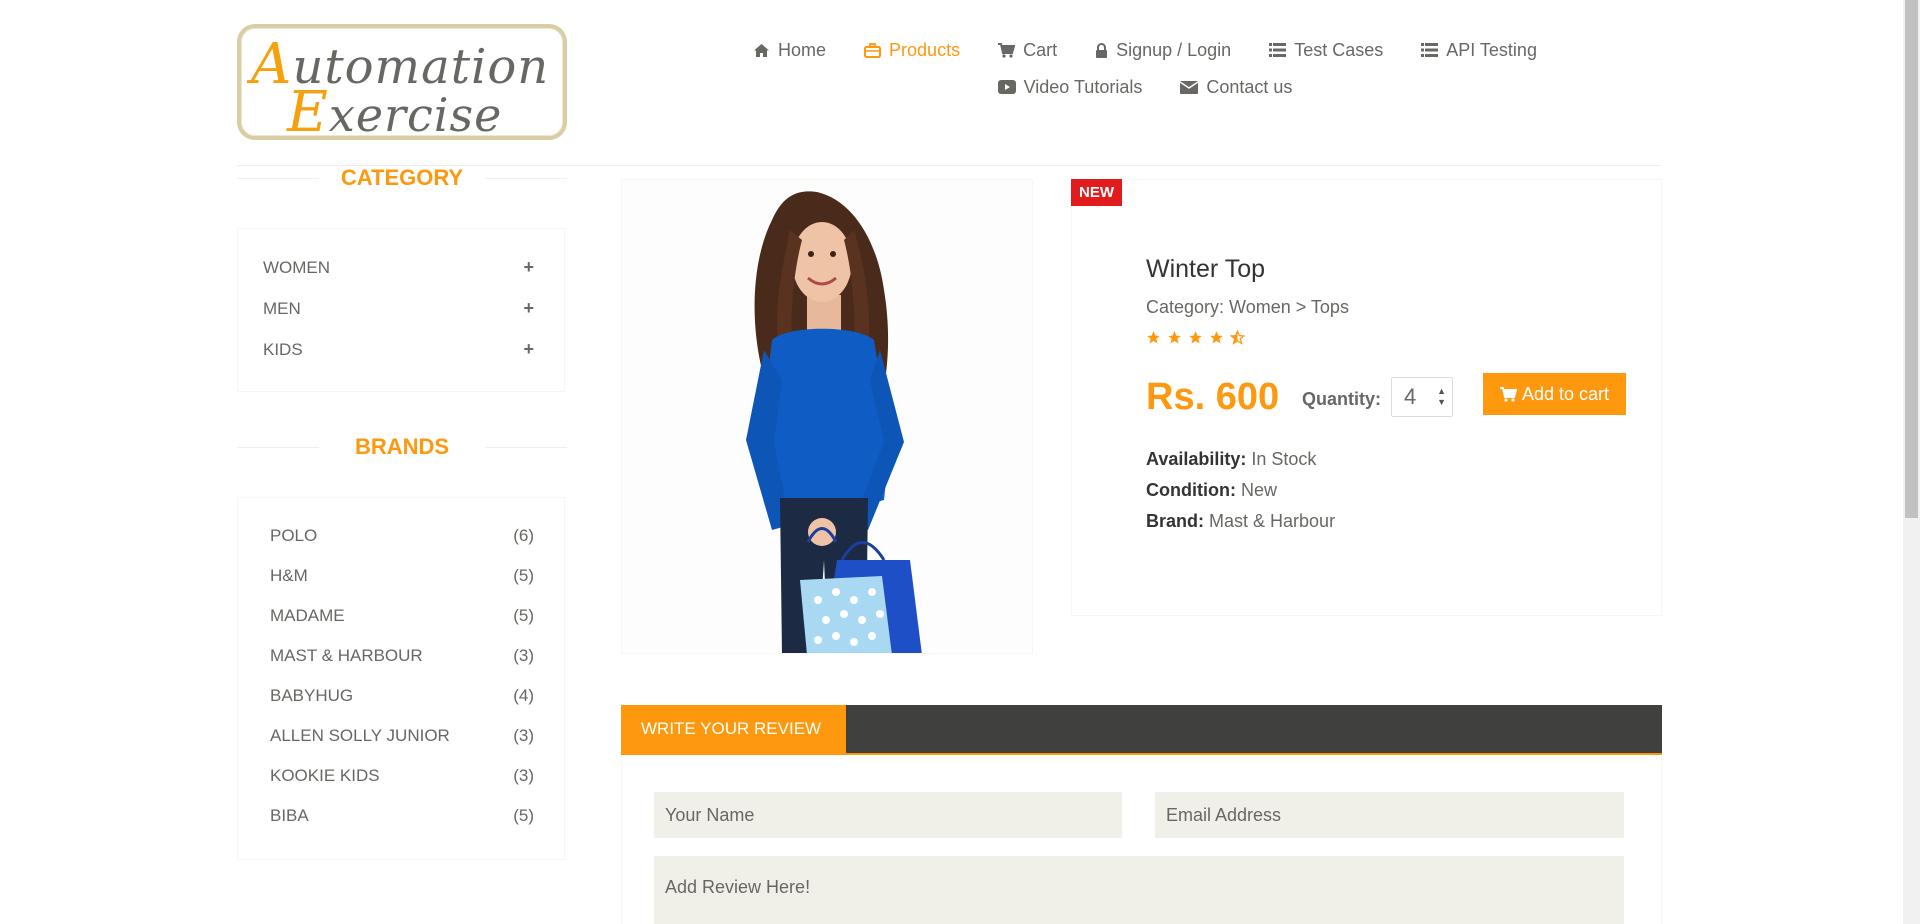 The height and width of the screenshot is (924, 1920). Describe the element at coordinates (834, 422) in the screenshot. I see `product-photo-illustration` at that location.